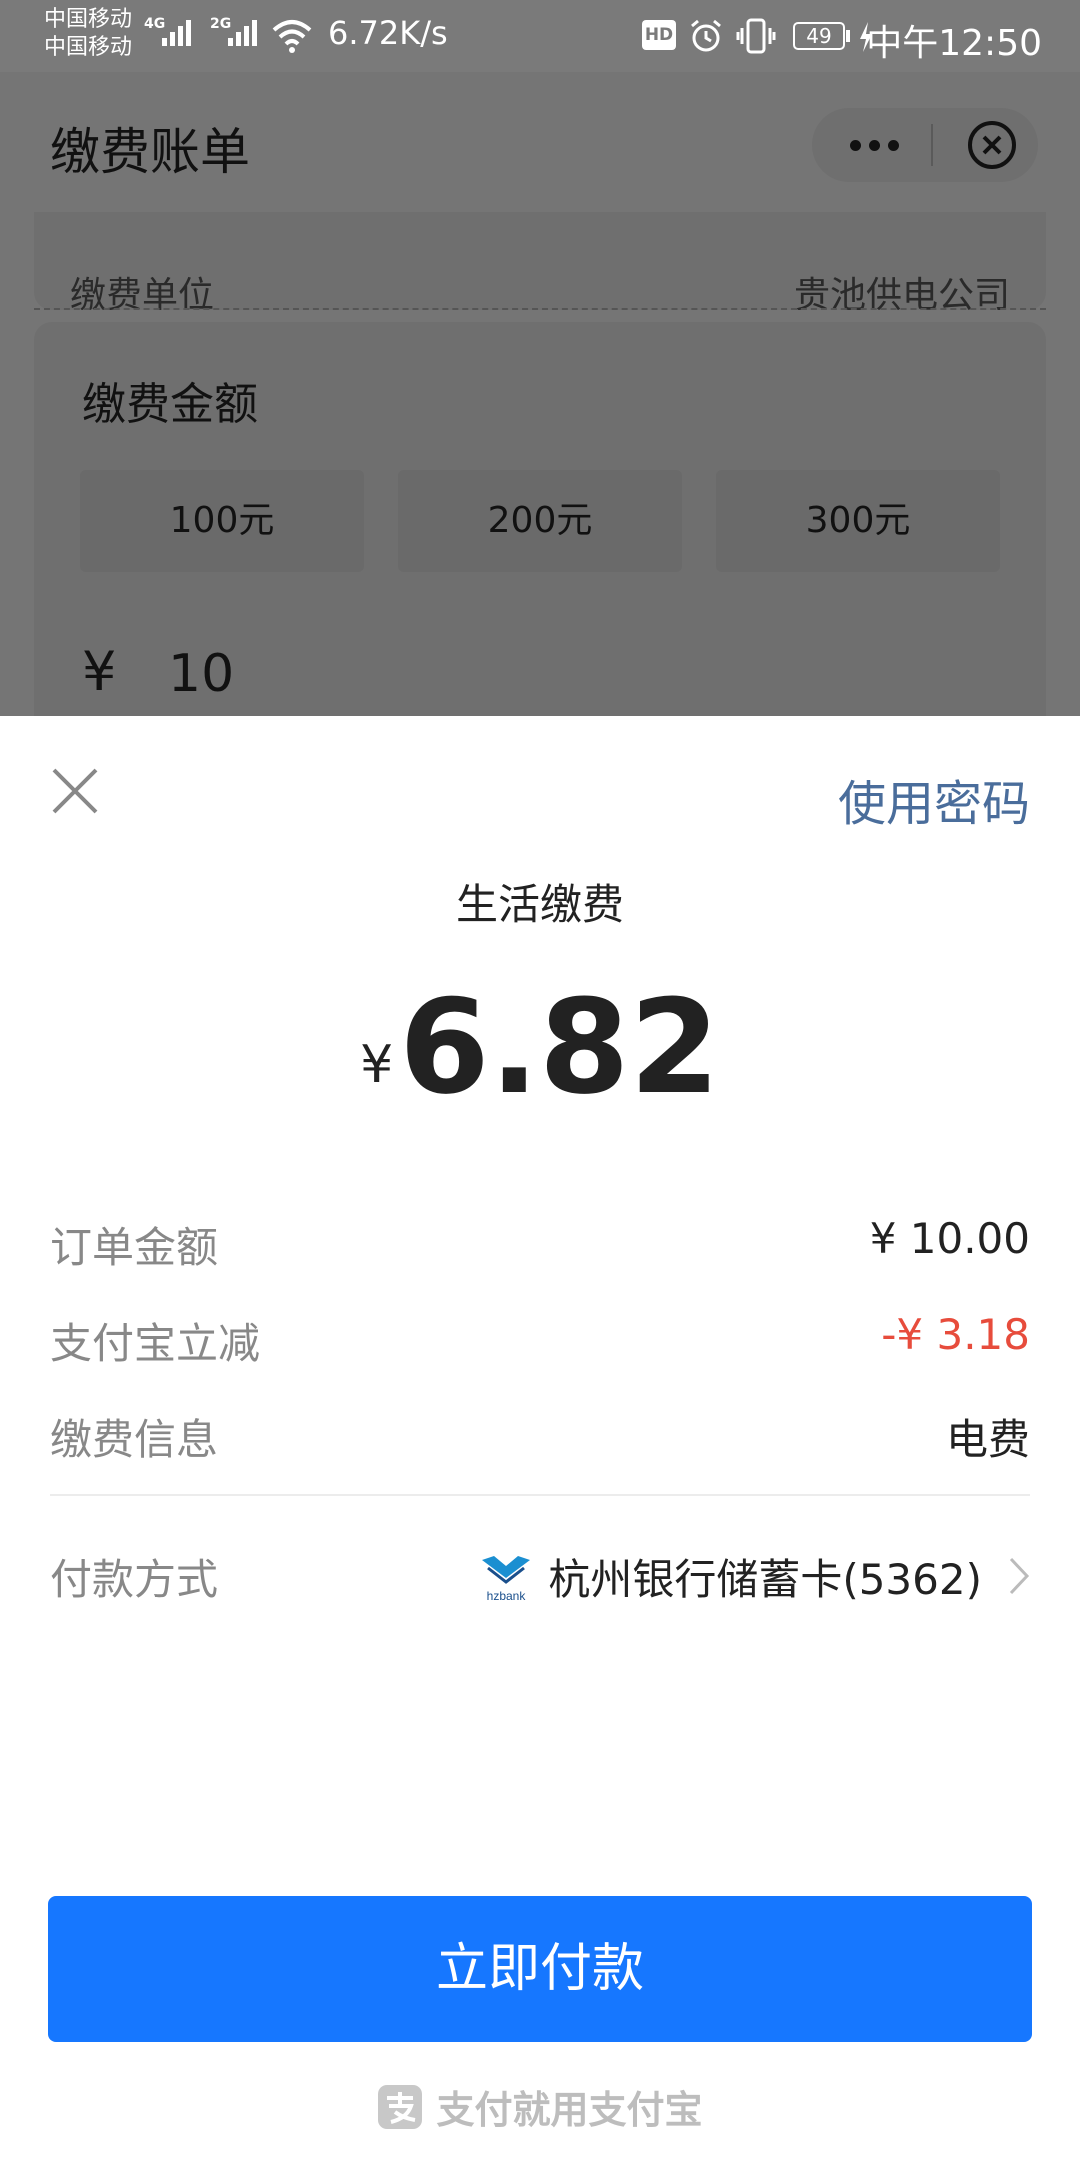  I want to click on alarm-icon, so click(706, 35).